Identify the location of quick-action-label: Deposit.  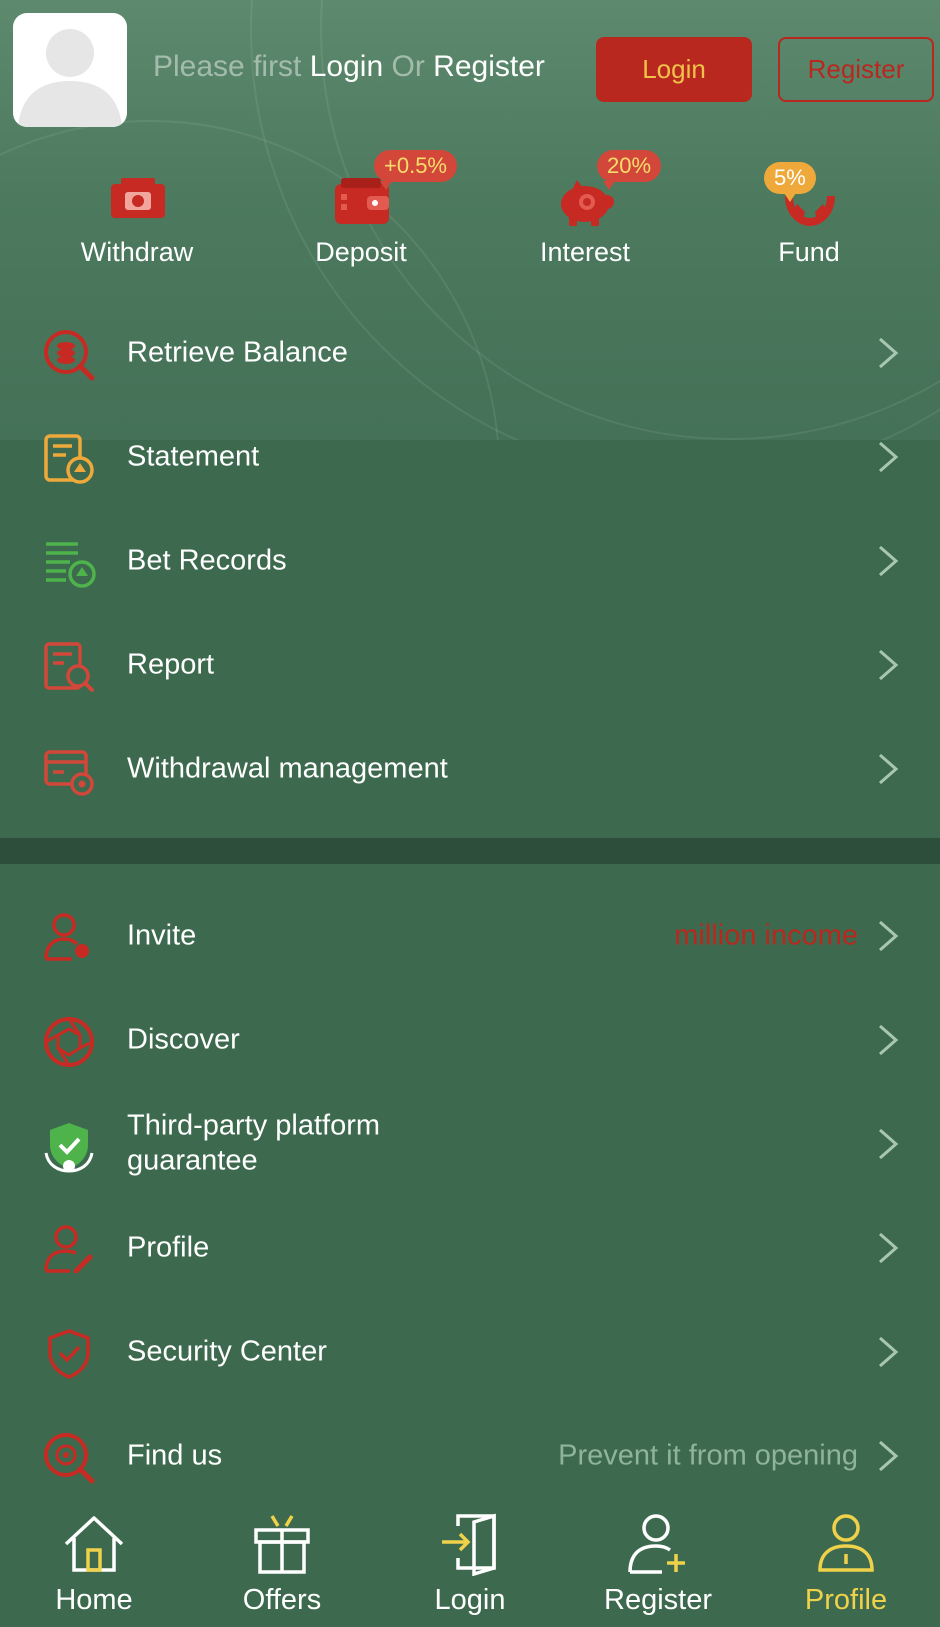
(361, 252).